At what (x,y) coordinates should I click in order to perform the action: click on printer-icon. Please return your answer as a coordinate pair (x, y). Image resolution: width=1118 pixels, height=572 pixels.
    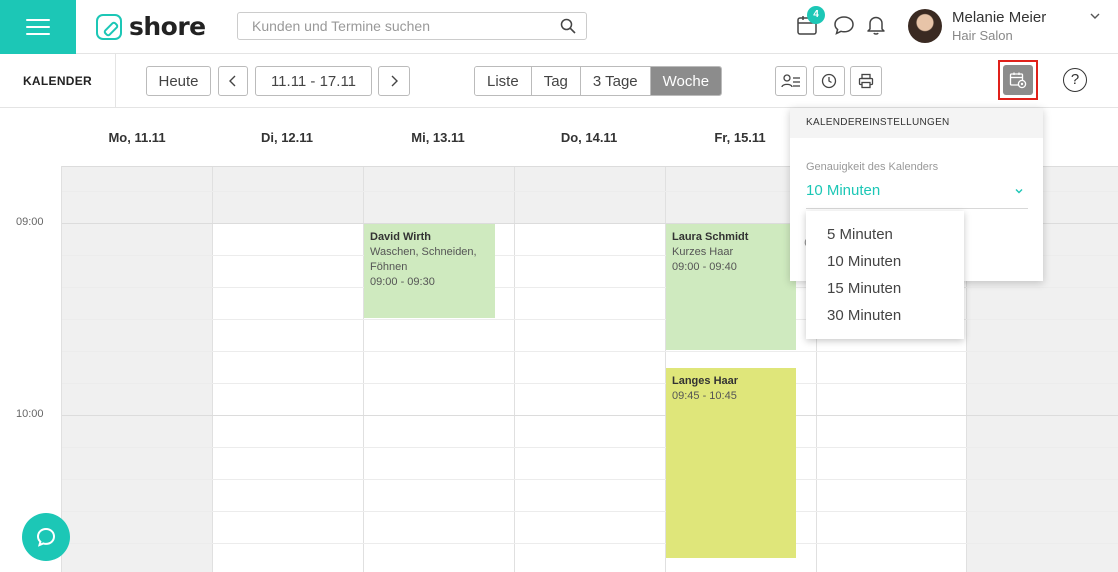
    Looking at the image, I should click on (866, 81).